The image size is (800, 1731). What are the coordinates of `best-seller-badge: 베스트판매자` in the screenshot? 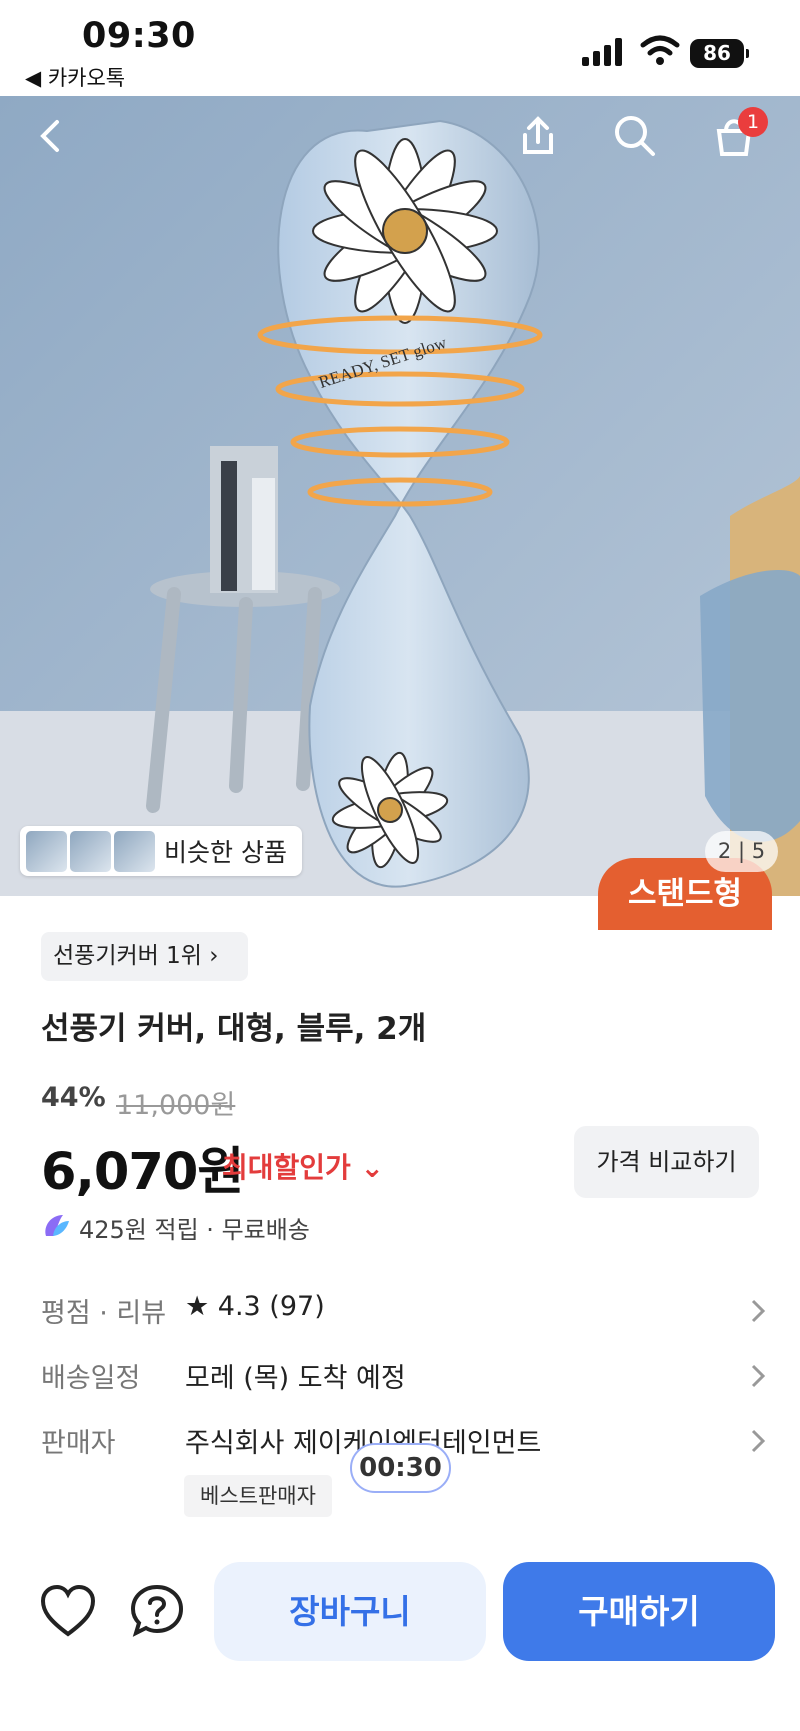 It's located at (258, 1496).